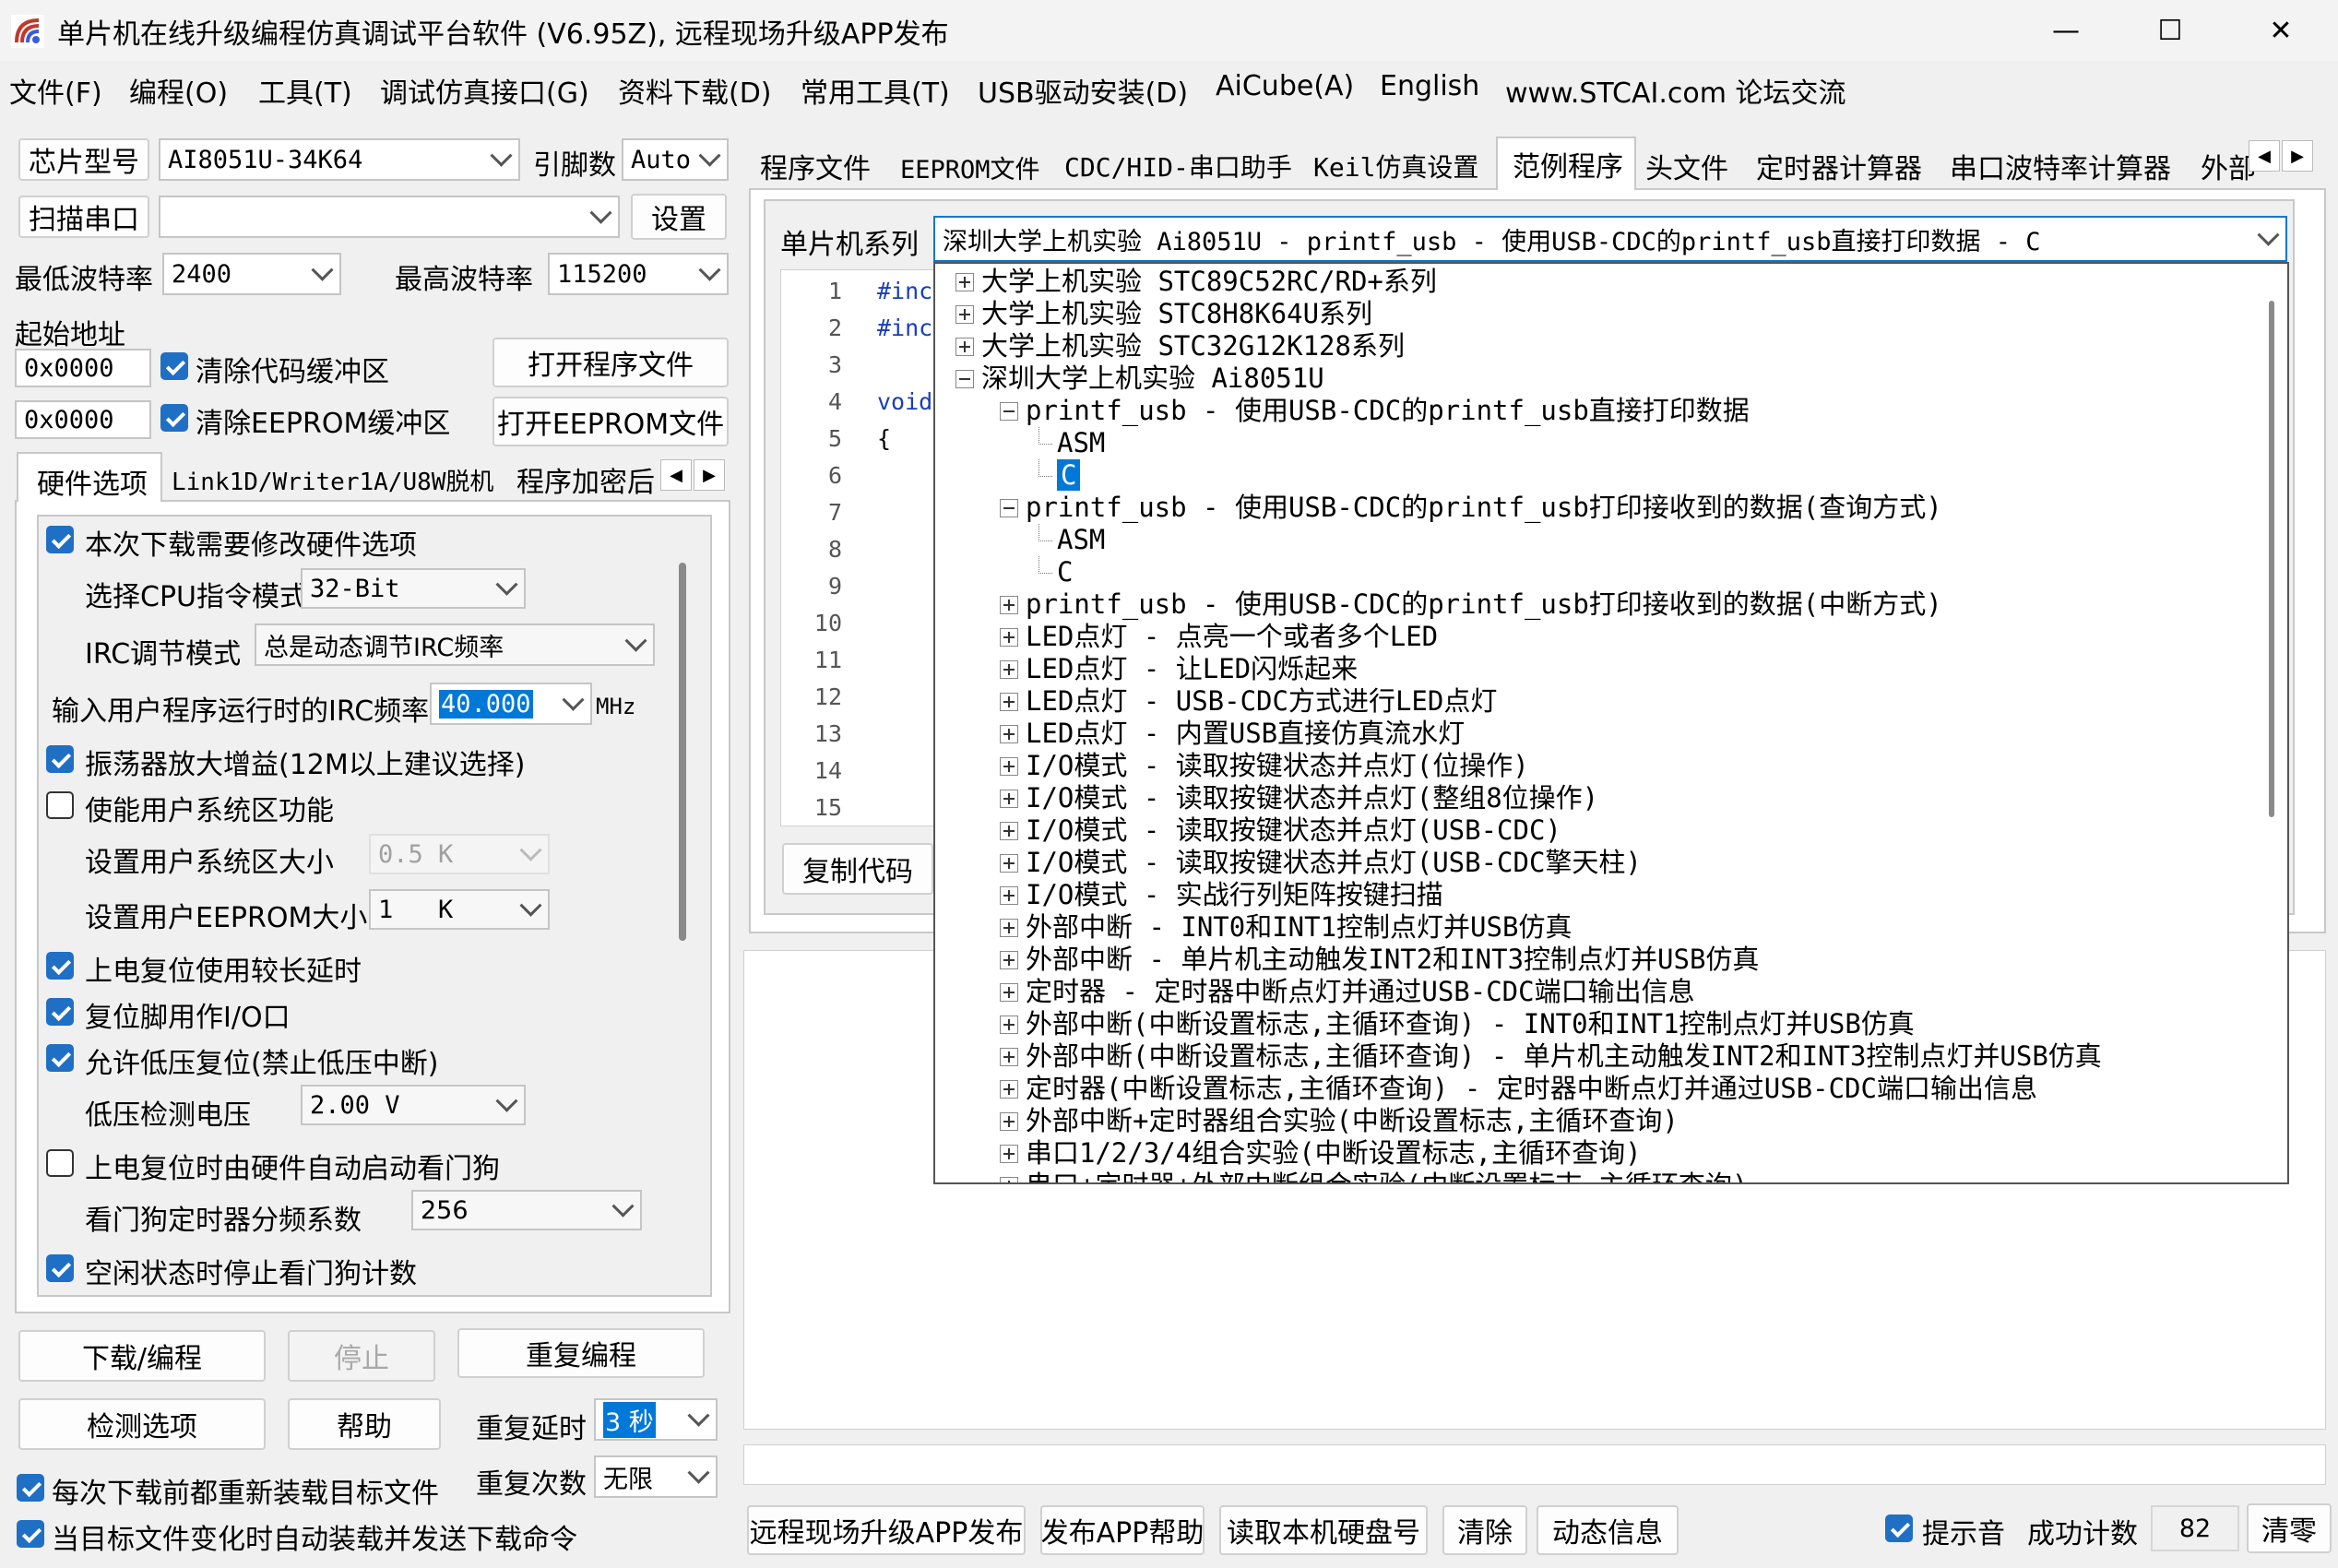 Image resolution: width=2338 pixels, height=1568 pixels. I want to click on tree-scrollbar, so click(2271, 559).